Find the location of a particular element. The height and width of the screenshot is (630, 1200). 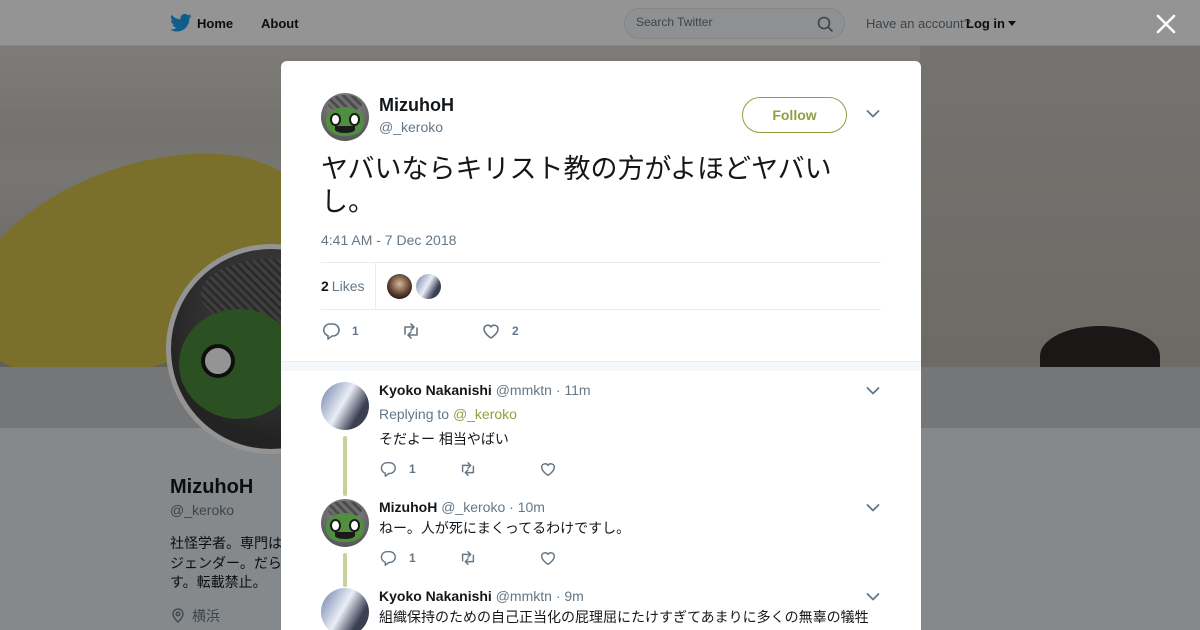

follow-button: Follow is located at coordinates (794, 115).